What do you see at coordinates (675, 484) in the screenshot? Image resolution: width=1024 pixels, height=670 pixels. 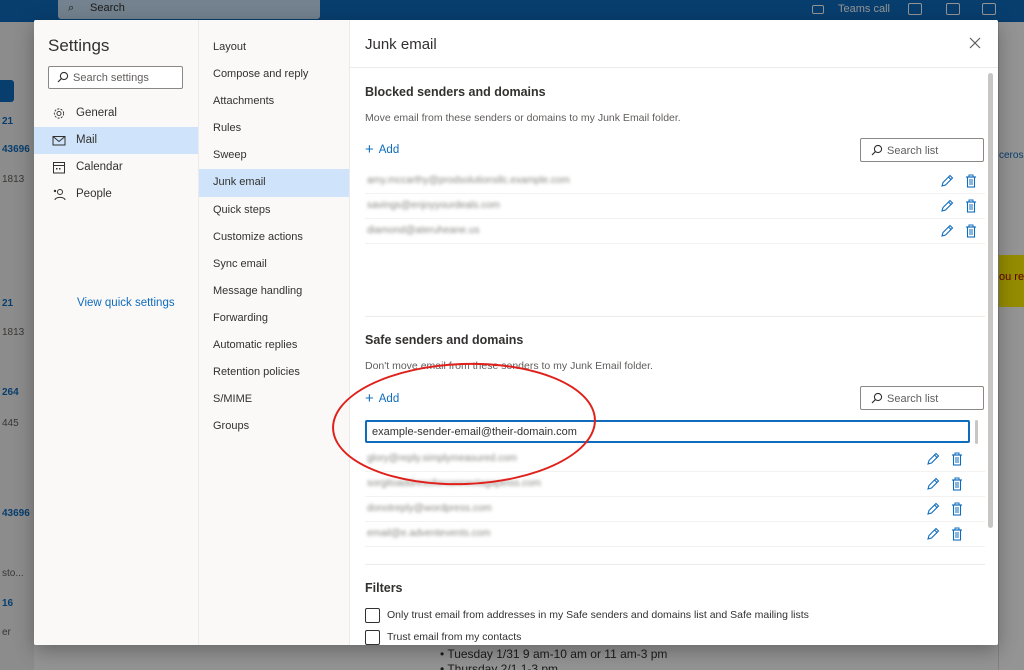 I see `list-item: sorgitoaddressforconnectagapeiss.com` at bounding box center [675, 484].